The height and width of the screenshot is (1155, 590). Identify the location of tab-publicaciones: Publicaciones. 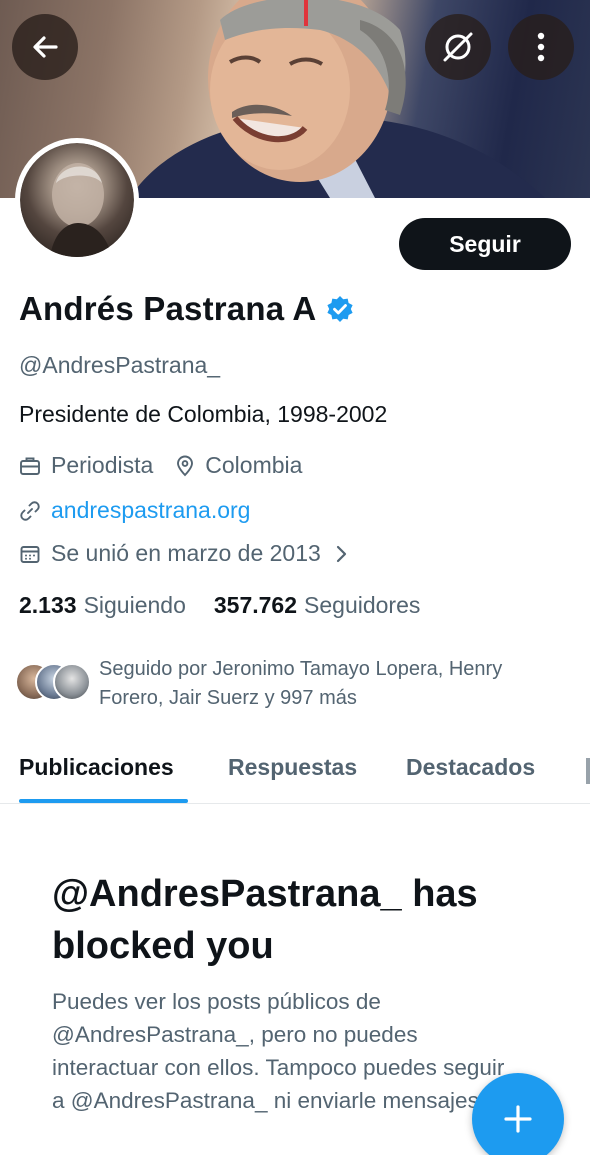
(96, 767).